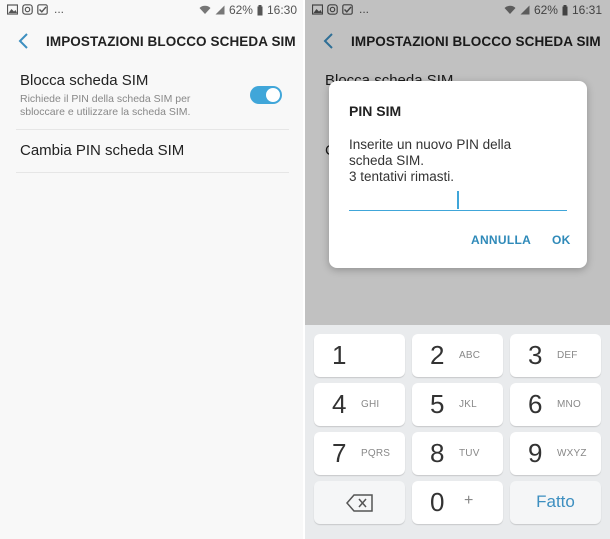  What do you see at coordinates (24, 41) in the screenshot?
I see `back-arrow-icon` at bounding box center [24, 41].